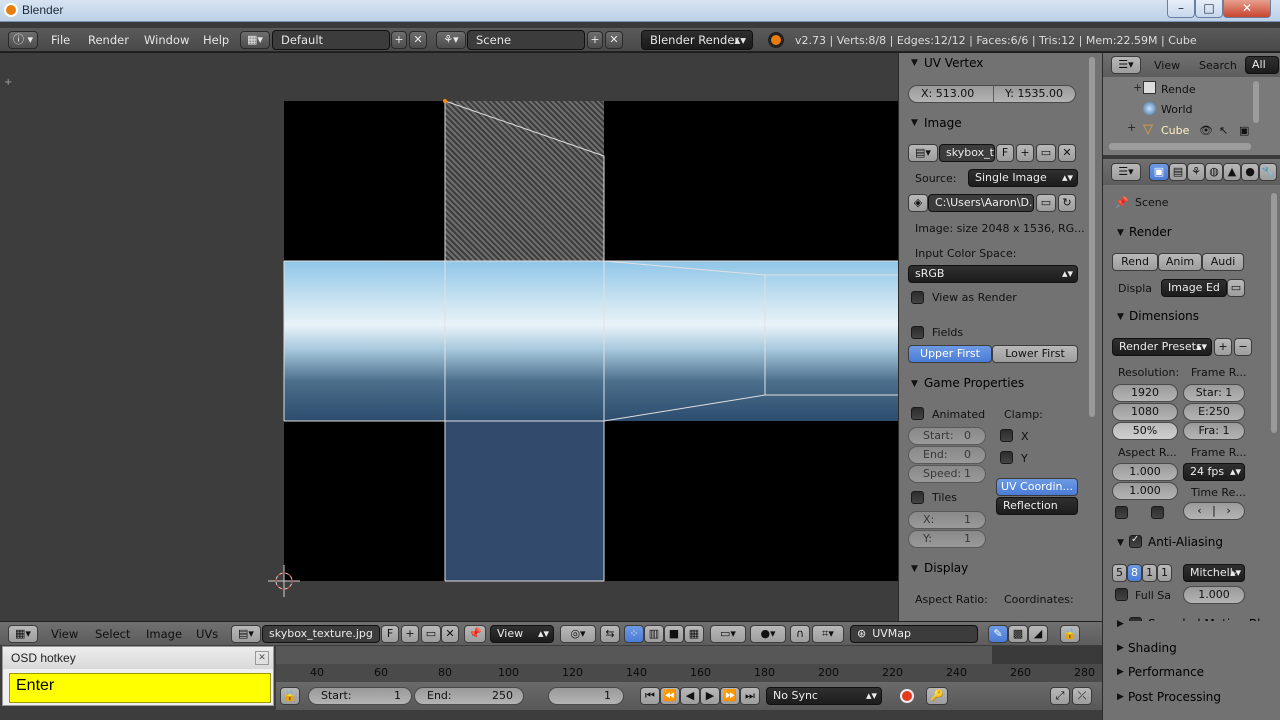  Describe the element at coordinates (1178, 89) in the screenshot. I see `outliner-item-render: Rende` at that location.